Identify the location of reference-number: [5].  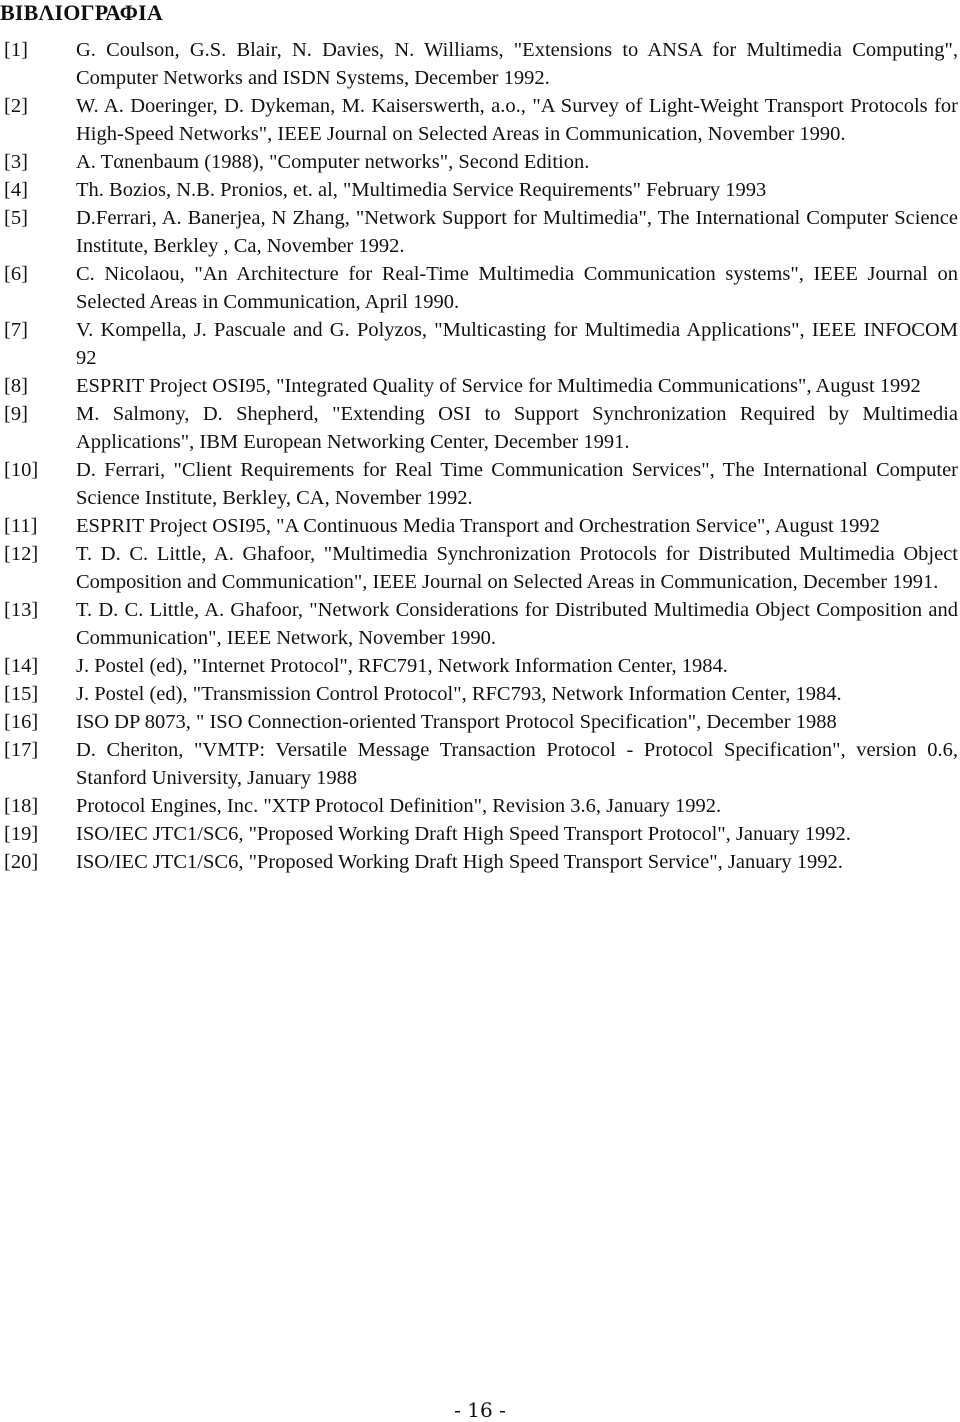
(16, 218).